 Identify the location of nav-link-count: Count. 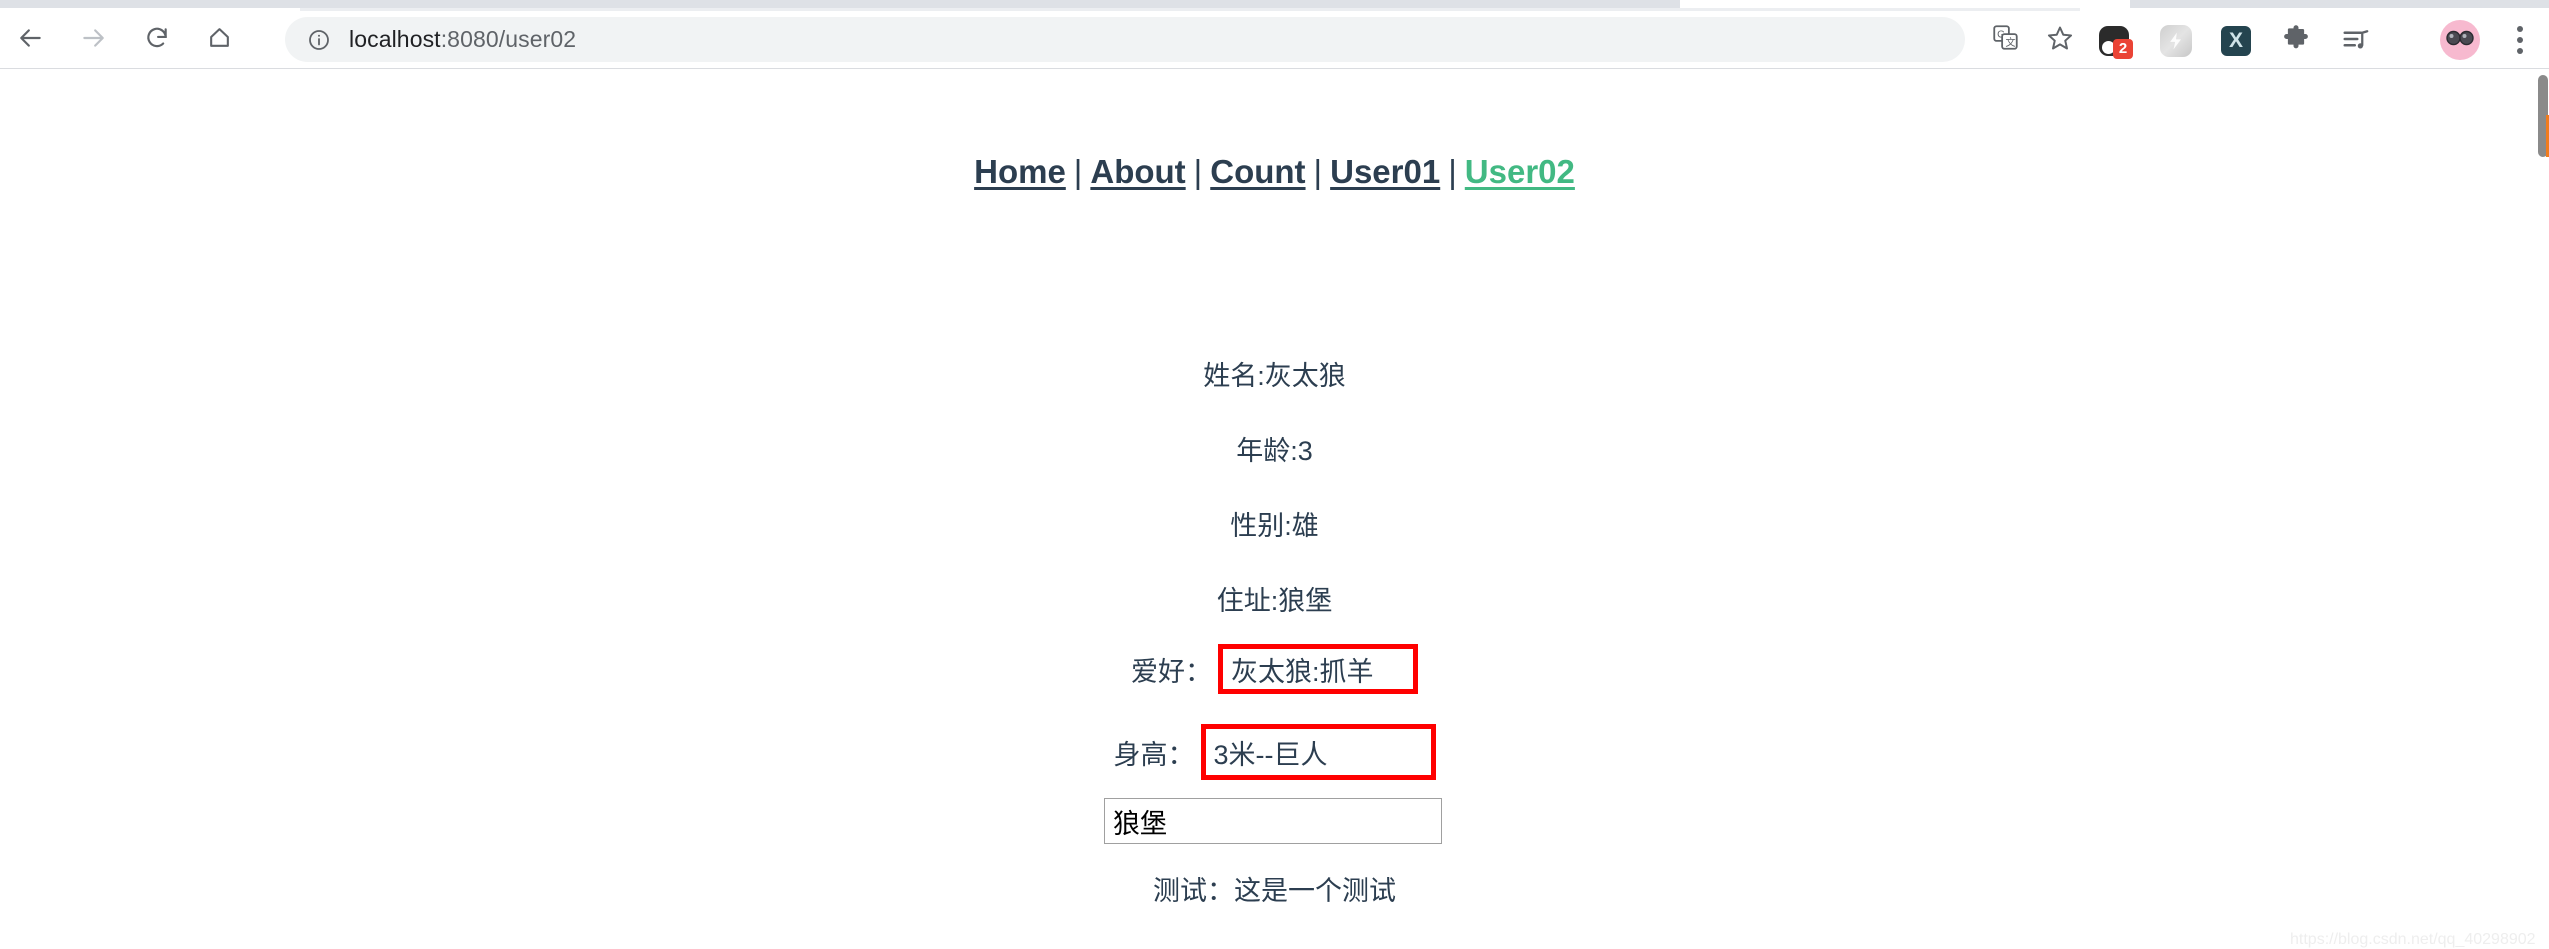
(1257, 171).